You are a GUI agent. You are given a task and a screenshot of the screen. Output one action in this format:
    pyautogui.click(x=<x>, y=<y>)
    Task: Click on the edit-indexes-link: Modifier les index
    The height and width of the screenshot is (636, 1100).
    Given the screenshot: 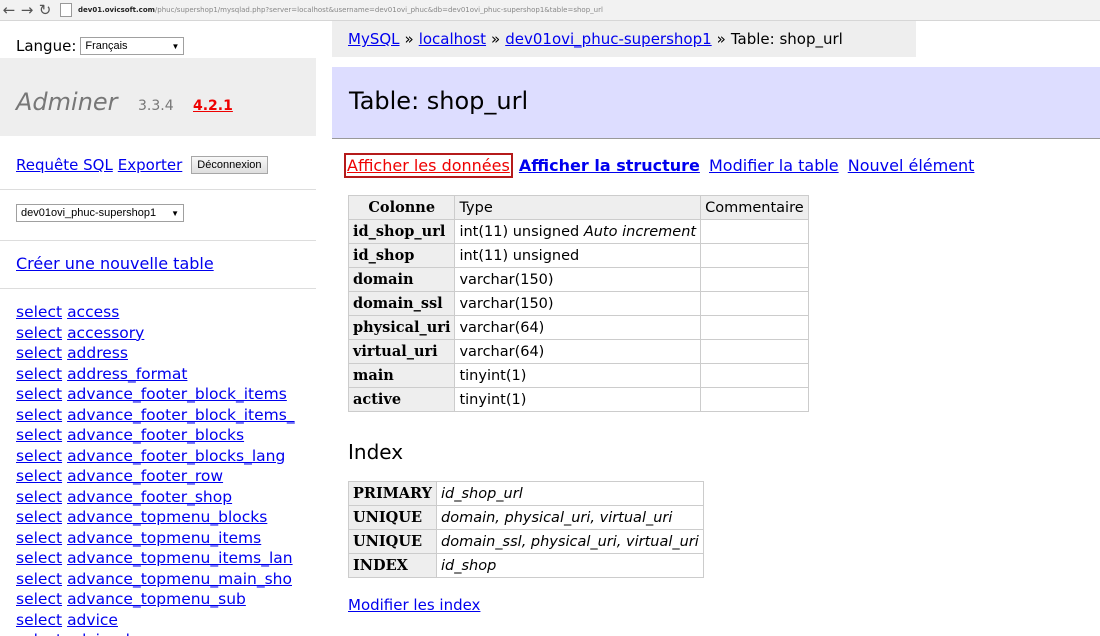 What is the action you would take?
    pyautogui.click(x=414, y=605)
    